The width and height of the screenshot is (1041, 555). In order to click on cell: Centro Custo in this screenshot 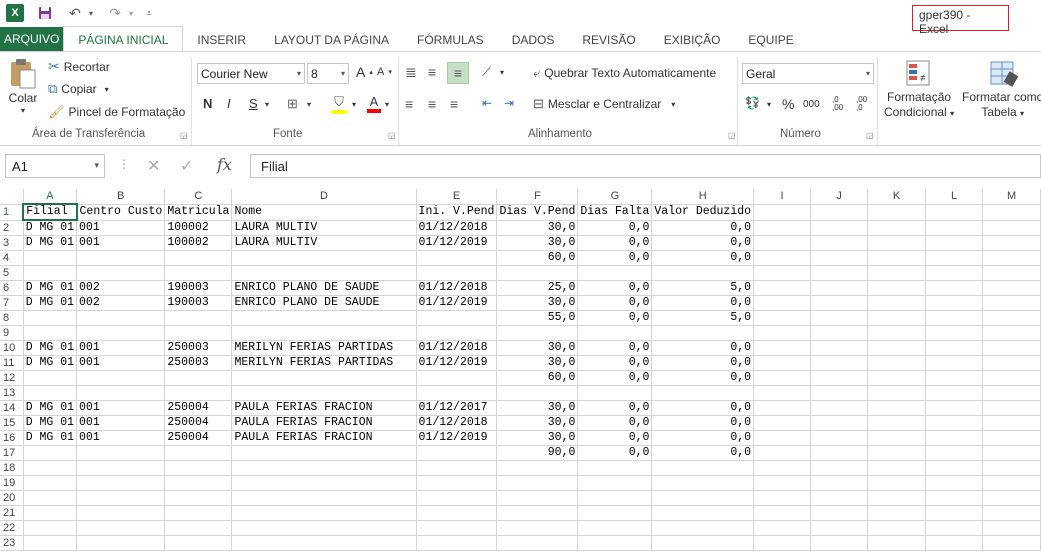, I will do `click(121, 212)`.